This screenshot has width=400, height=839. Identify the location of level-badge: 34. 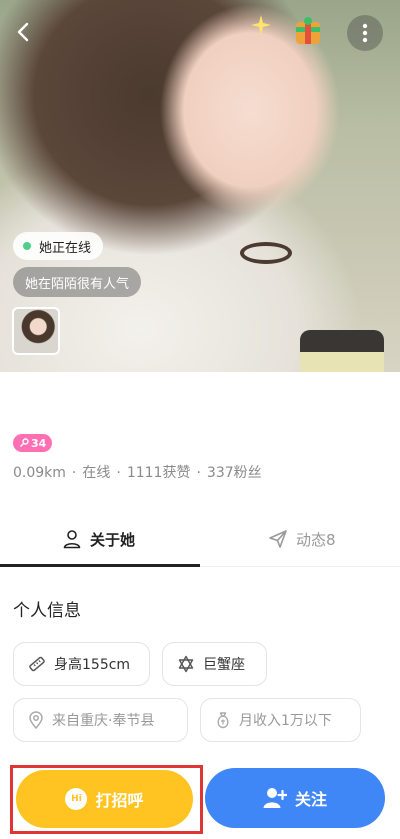
(33, 443).